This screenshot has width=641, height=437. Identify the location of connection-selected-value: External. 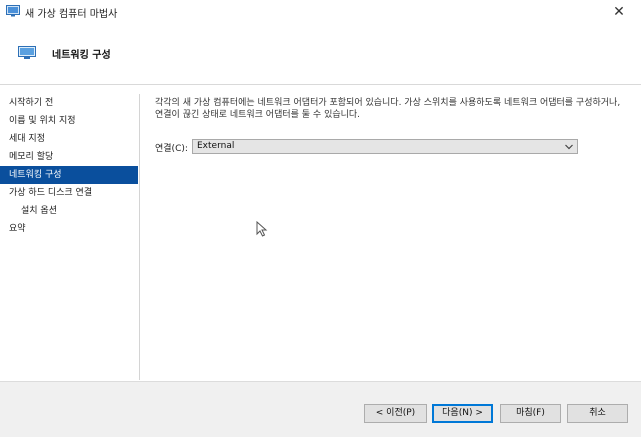
(216, 146).